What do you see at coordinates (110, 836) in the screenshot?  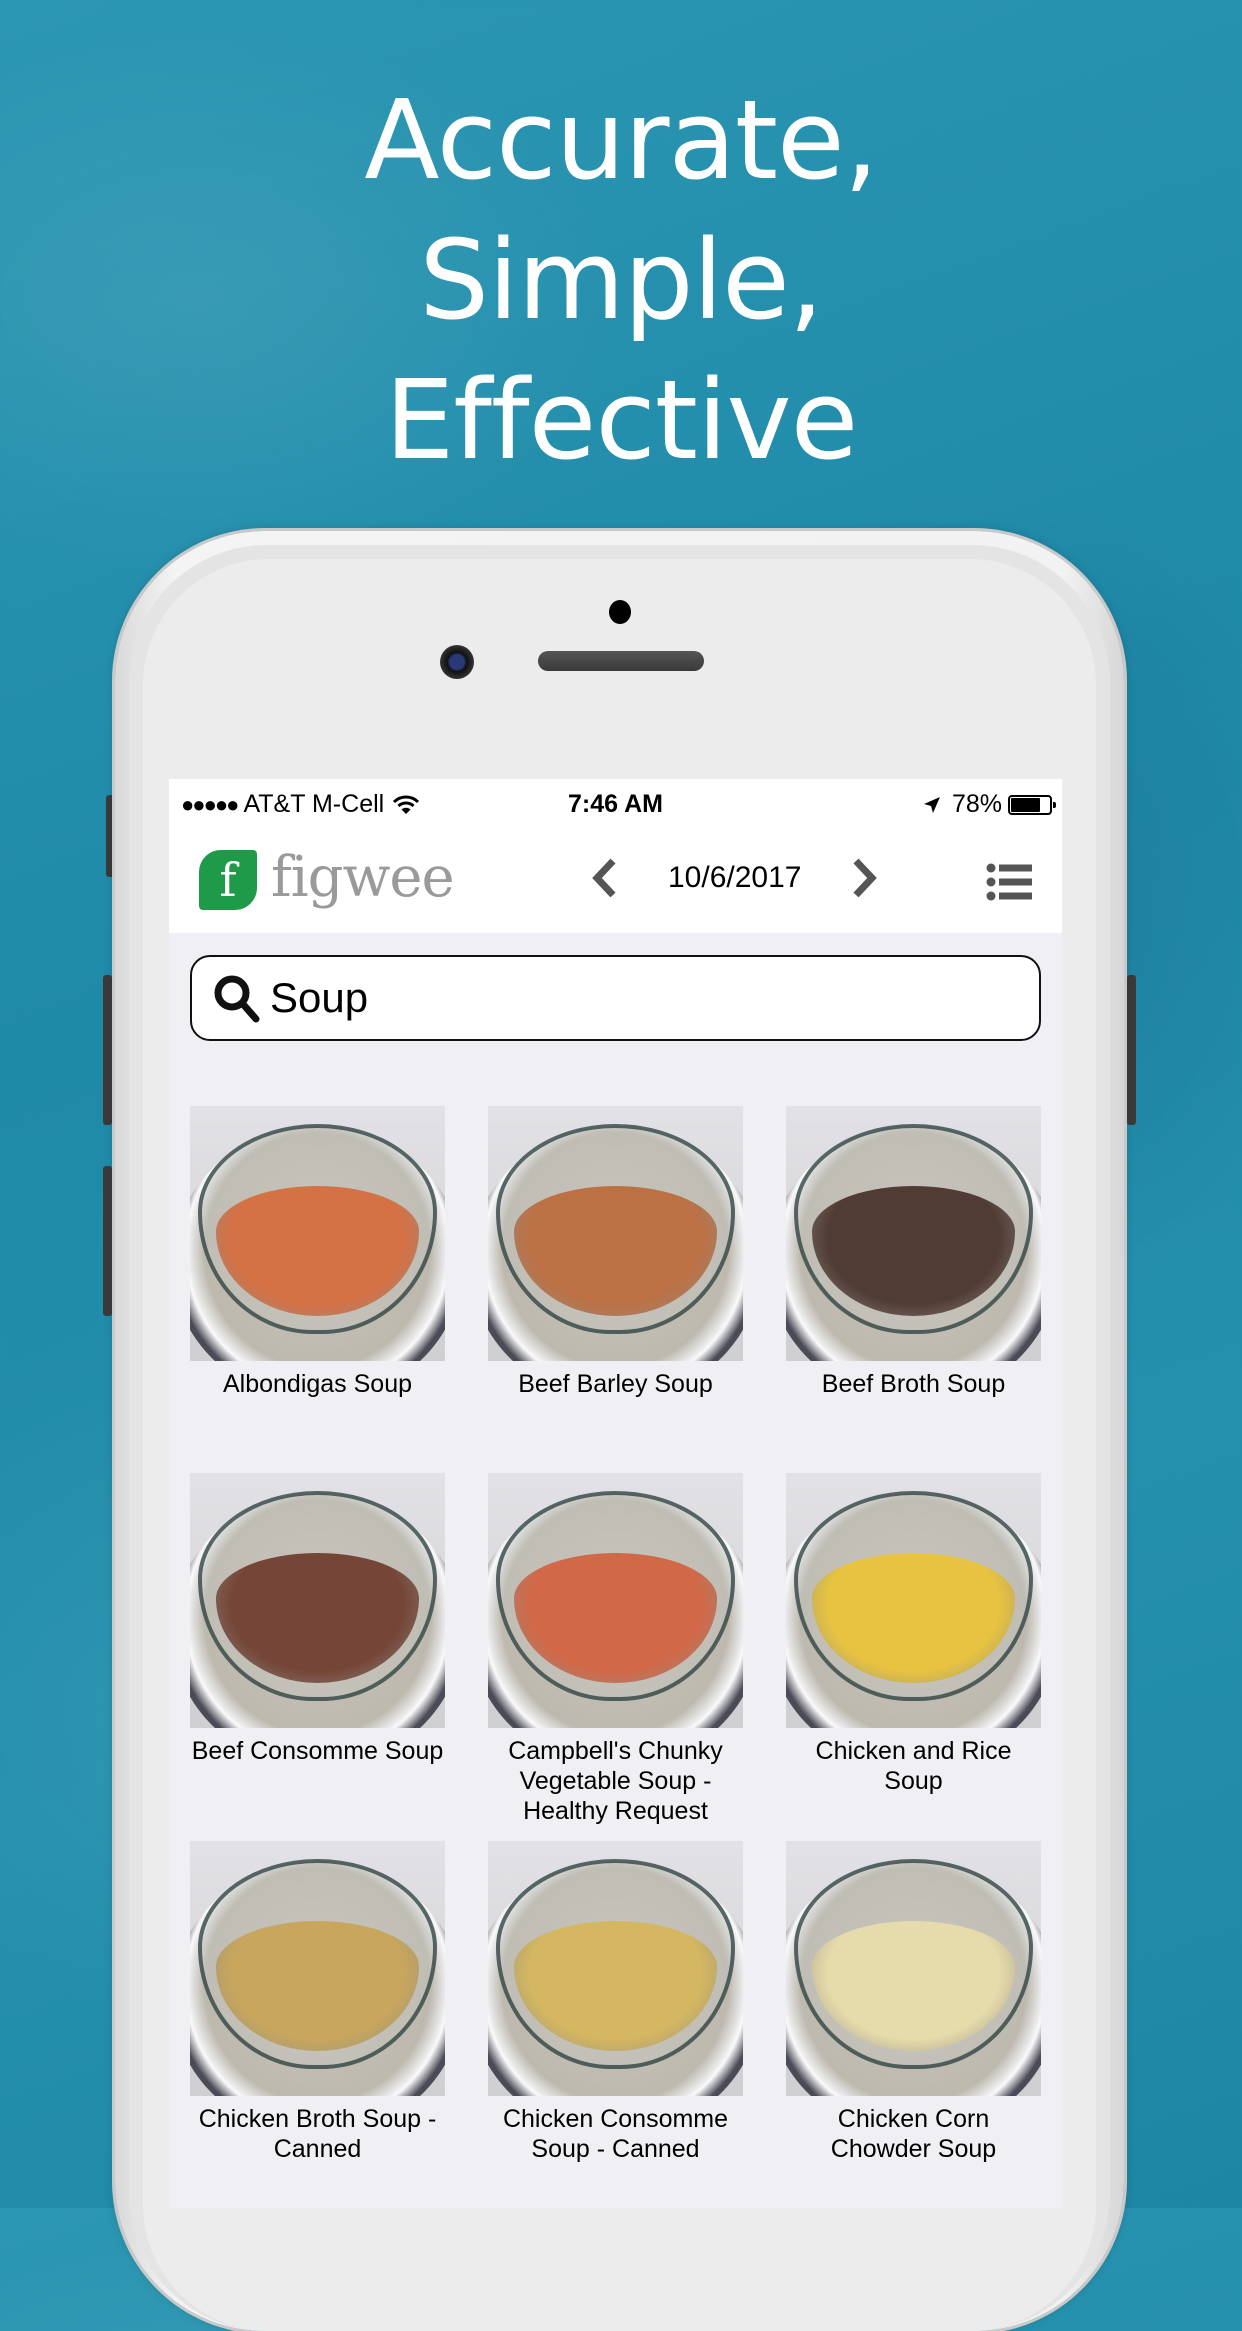 I see `phone-mute-switch` at bounding box center [110, 836].